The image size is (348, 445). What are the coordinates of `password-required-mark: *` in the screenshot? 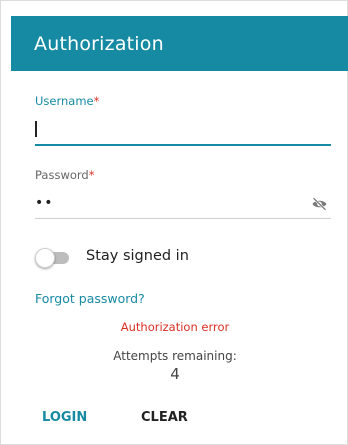 It's located at (91, 175).